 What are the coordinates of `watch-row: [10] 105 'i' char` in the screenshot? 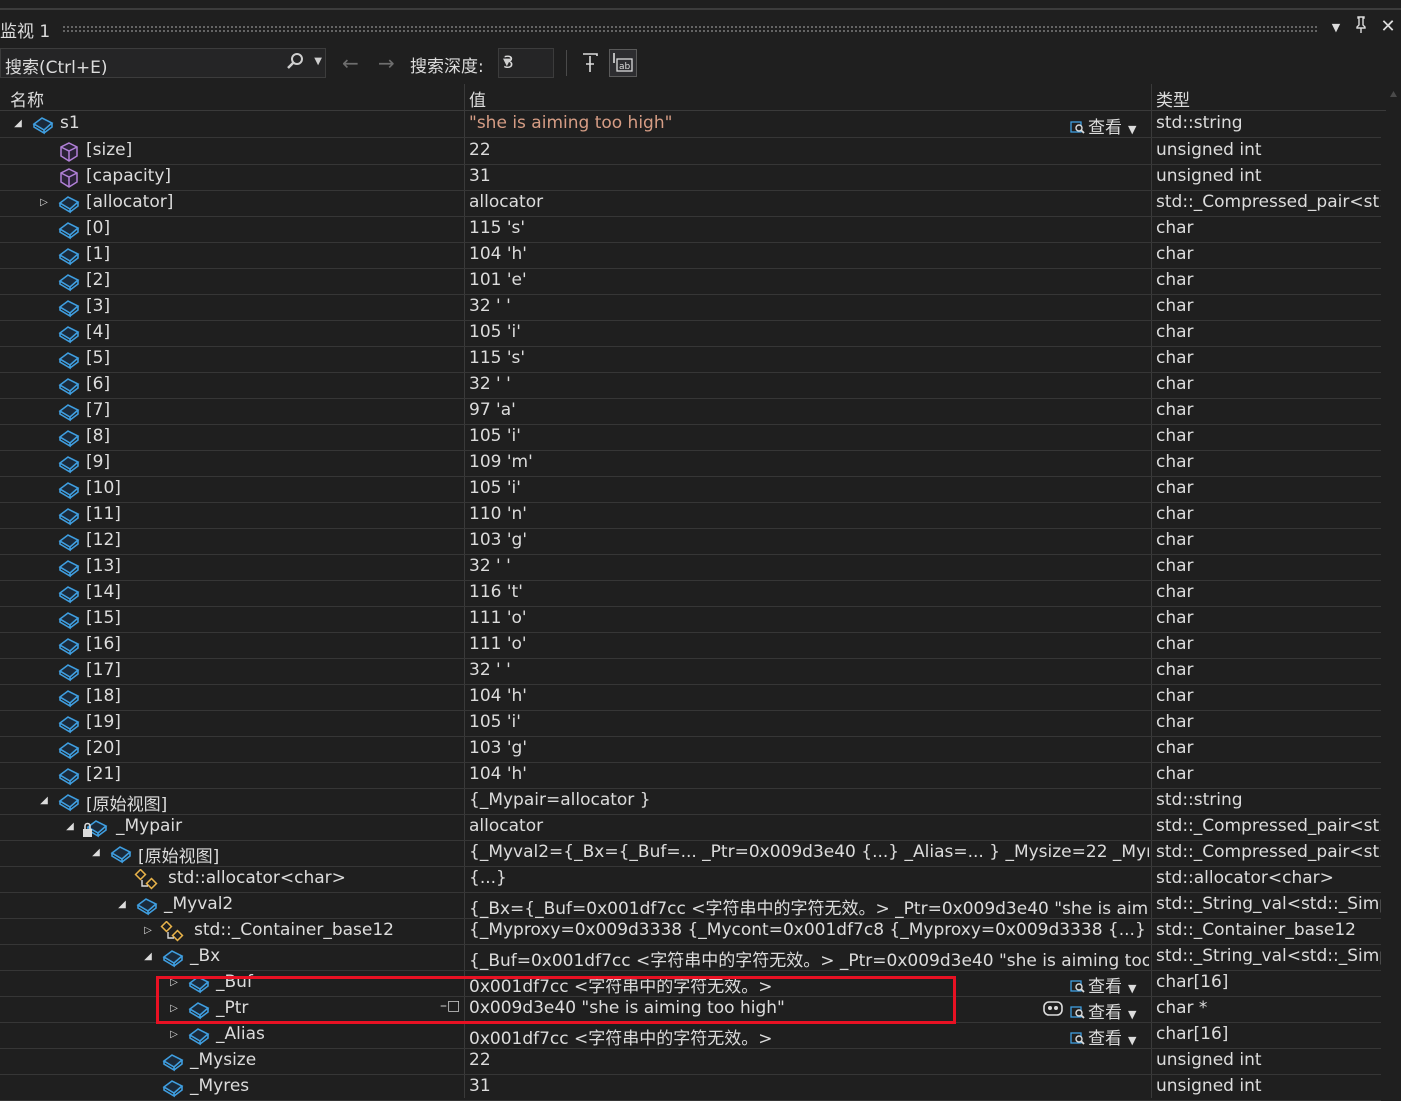 It's located at (690, 489).